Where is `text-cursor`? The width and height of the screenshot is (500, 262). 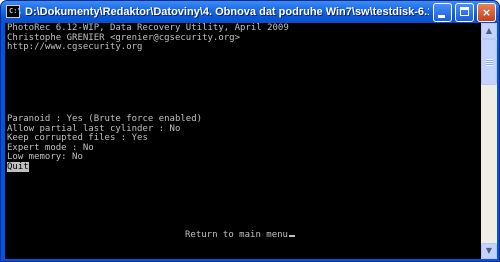
text-cursor is located at coordinates (291, 236).